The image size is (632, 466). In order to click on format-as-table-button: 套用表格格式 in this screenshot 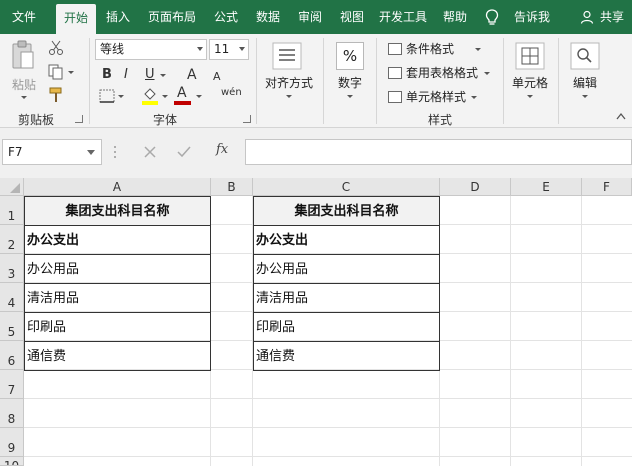, I will do `click(432, 73)`.